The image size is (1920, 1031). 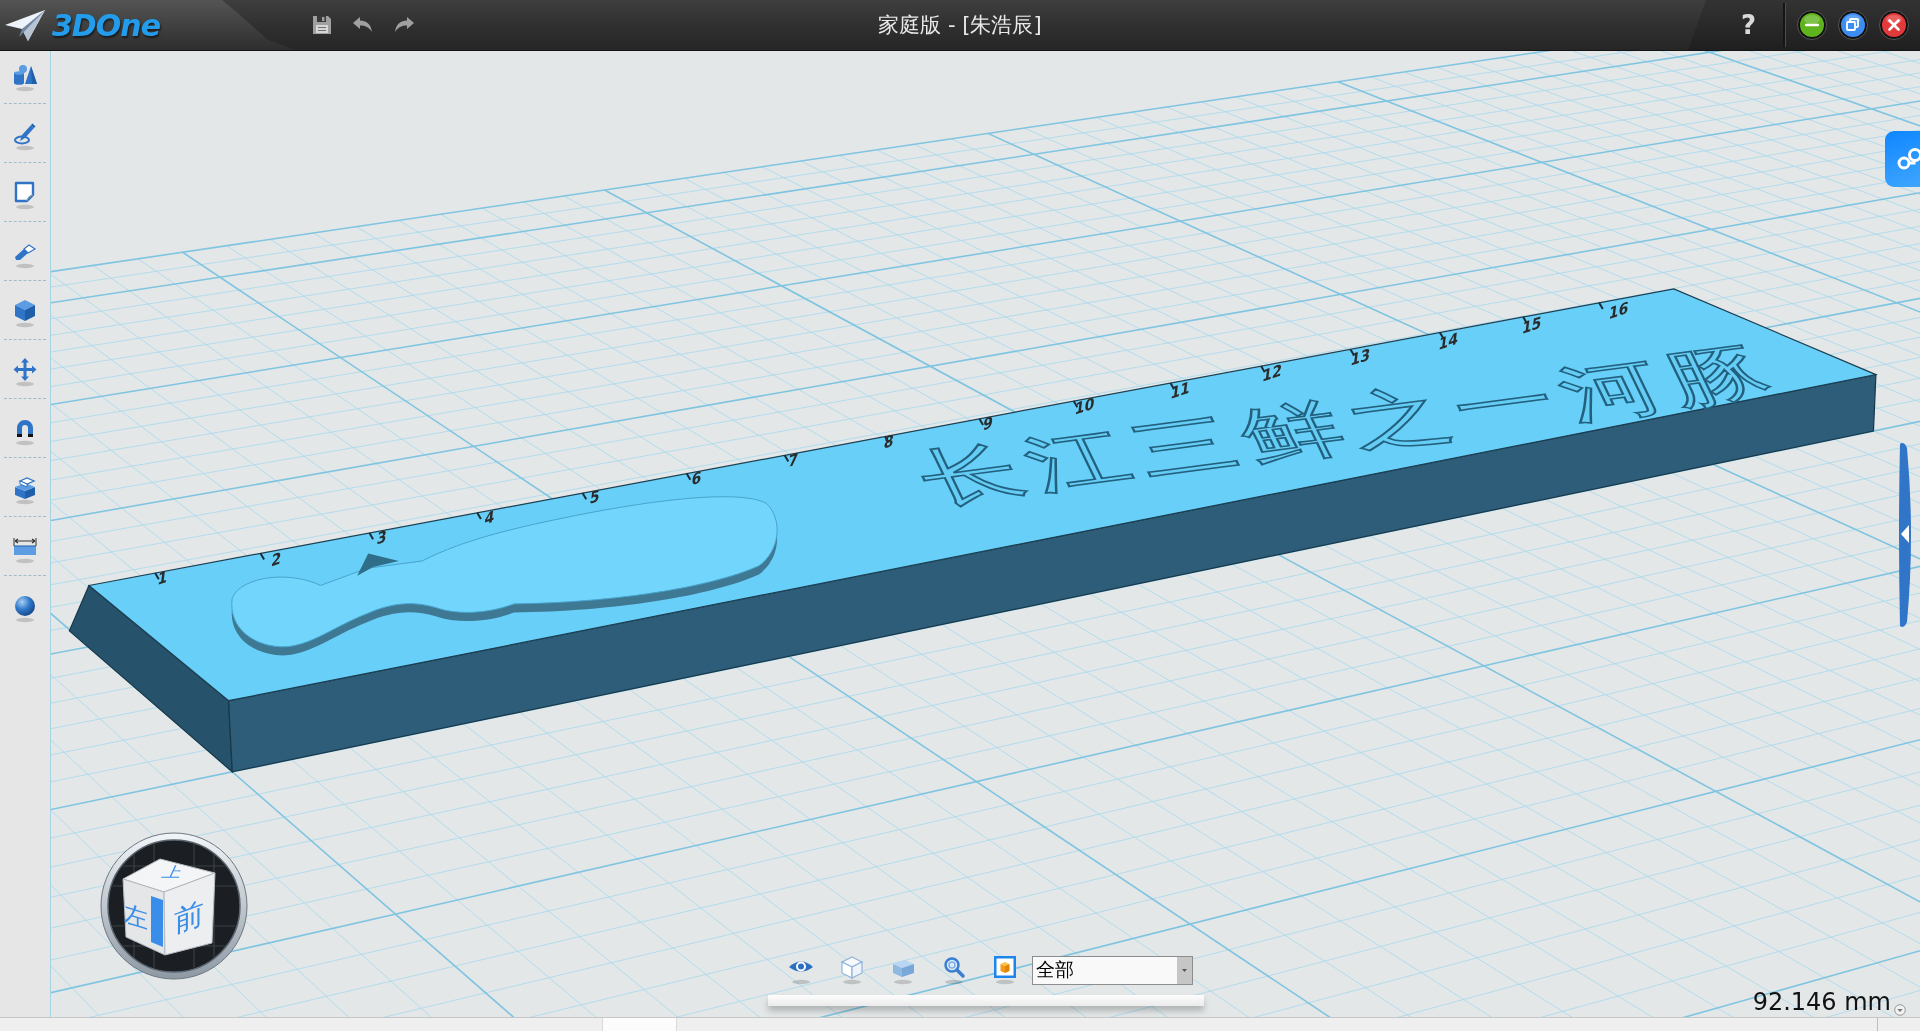 What do you see at coordinates (25, 313) in the screenshot?
I see `cube-icon` at bounding box center [25, 313].